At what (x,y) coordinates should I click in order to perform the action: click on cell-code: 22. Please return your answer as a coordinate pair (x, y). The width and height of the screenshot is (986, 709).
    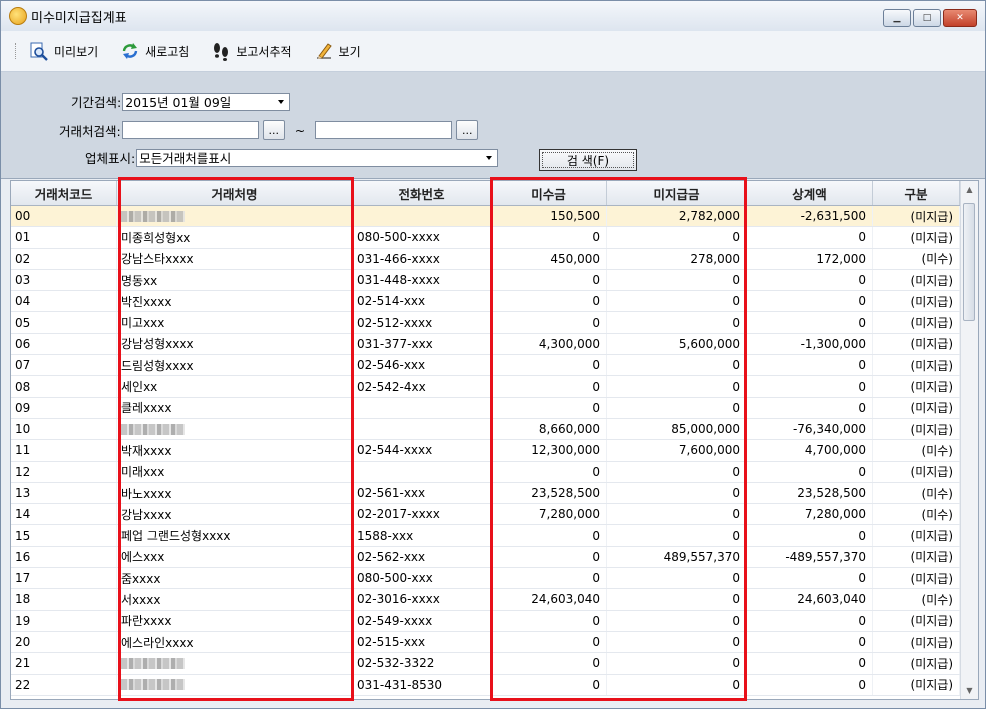
    Looking at the image, I should click on (64, 684).